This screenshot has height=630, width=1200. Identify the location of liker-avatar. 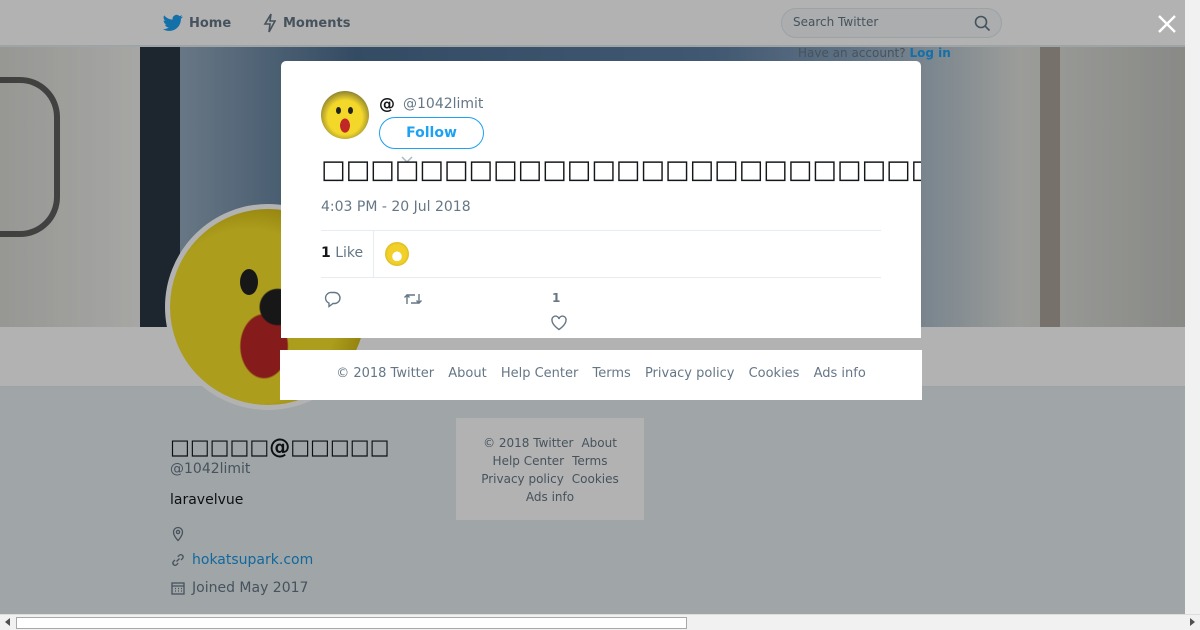
(397, 254).